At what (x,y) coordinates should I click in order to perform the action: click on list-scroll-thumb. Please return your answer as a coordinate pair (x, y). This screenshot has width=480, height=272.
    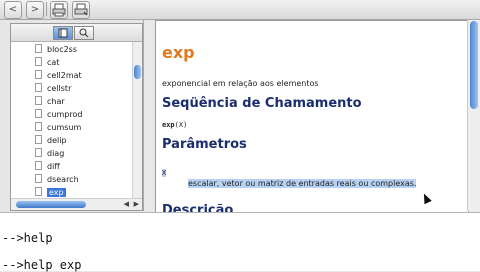
    Looking at the image, I should click on (137, 72).